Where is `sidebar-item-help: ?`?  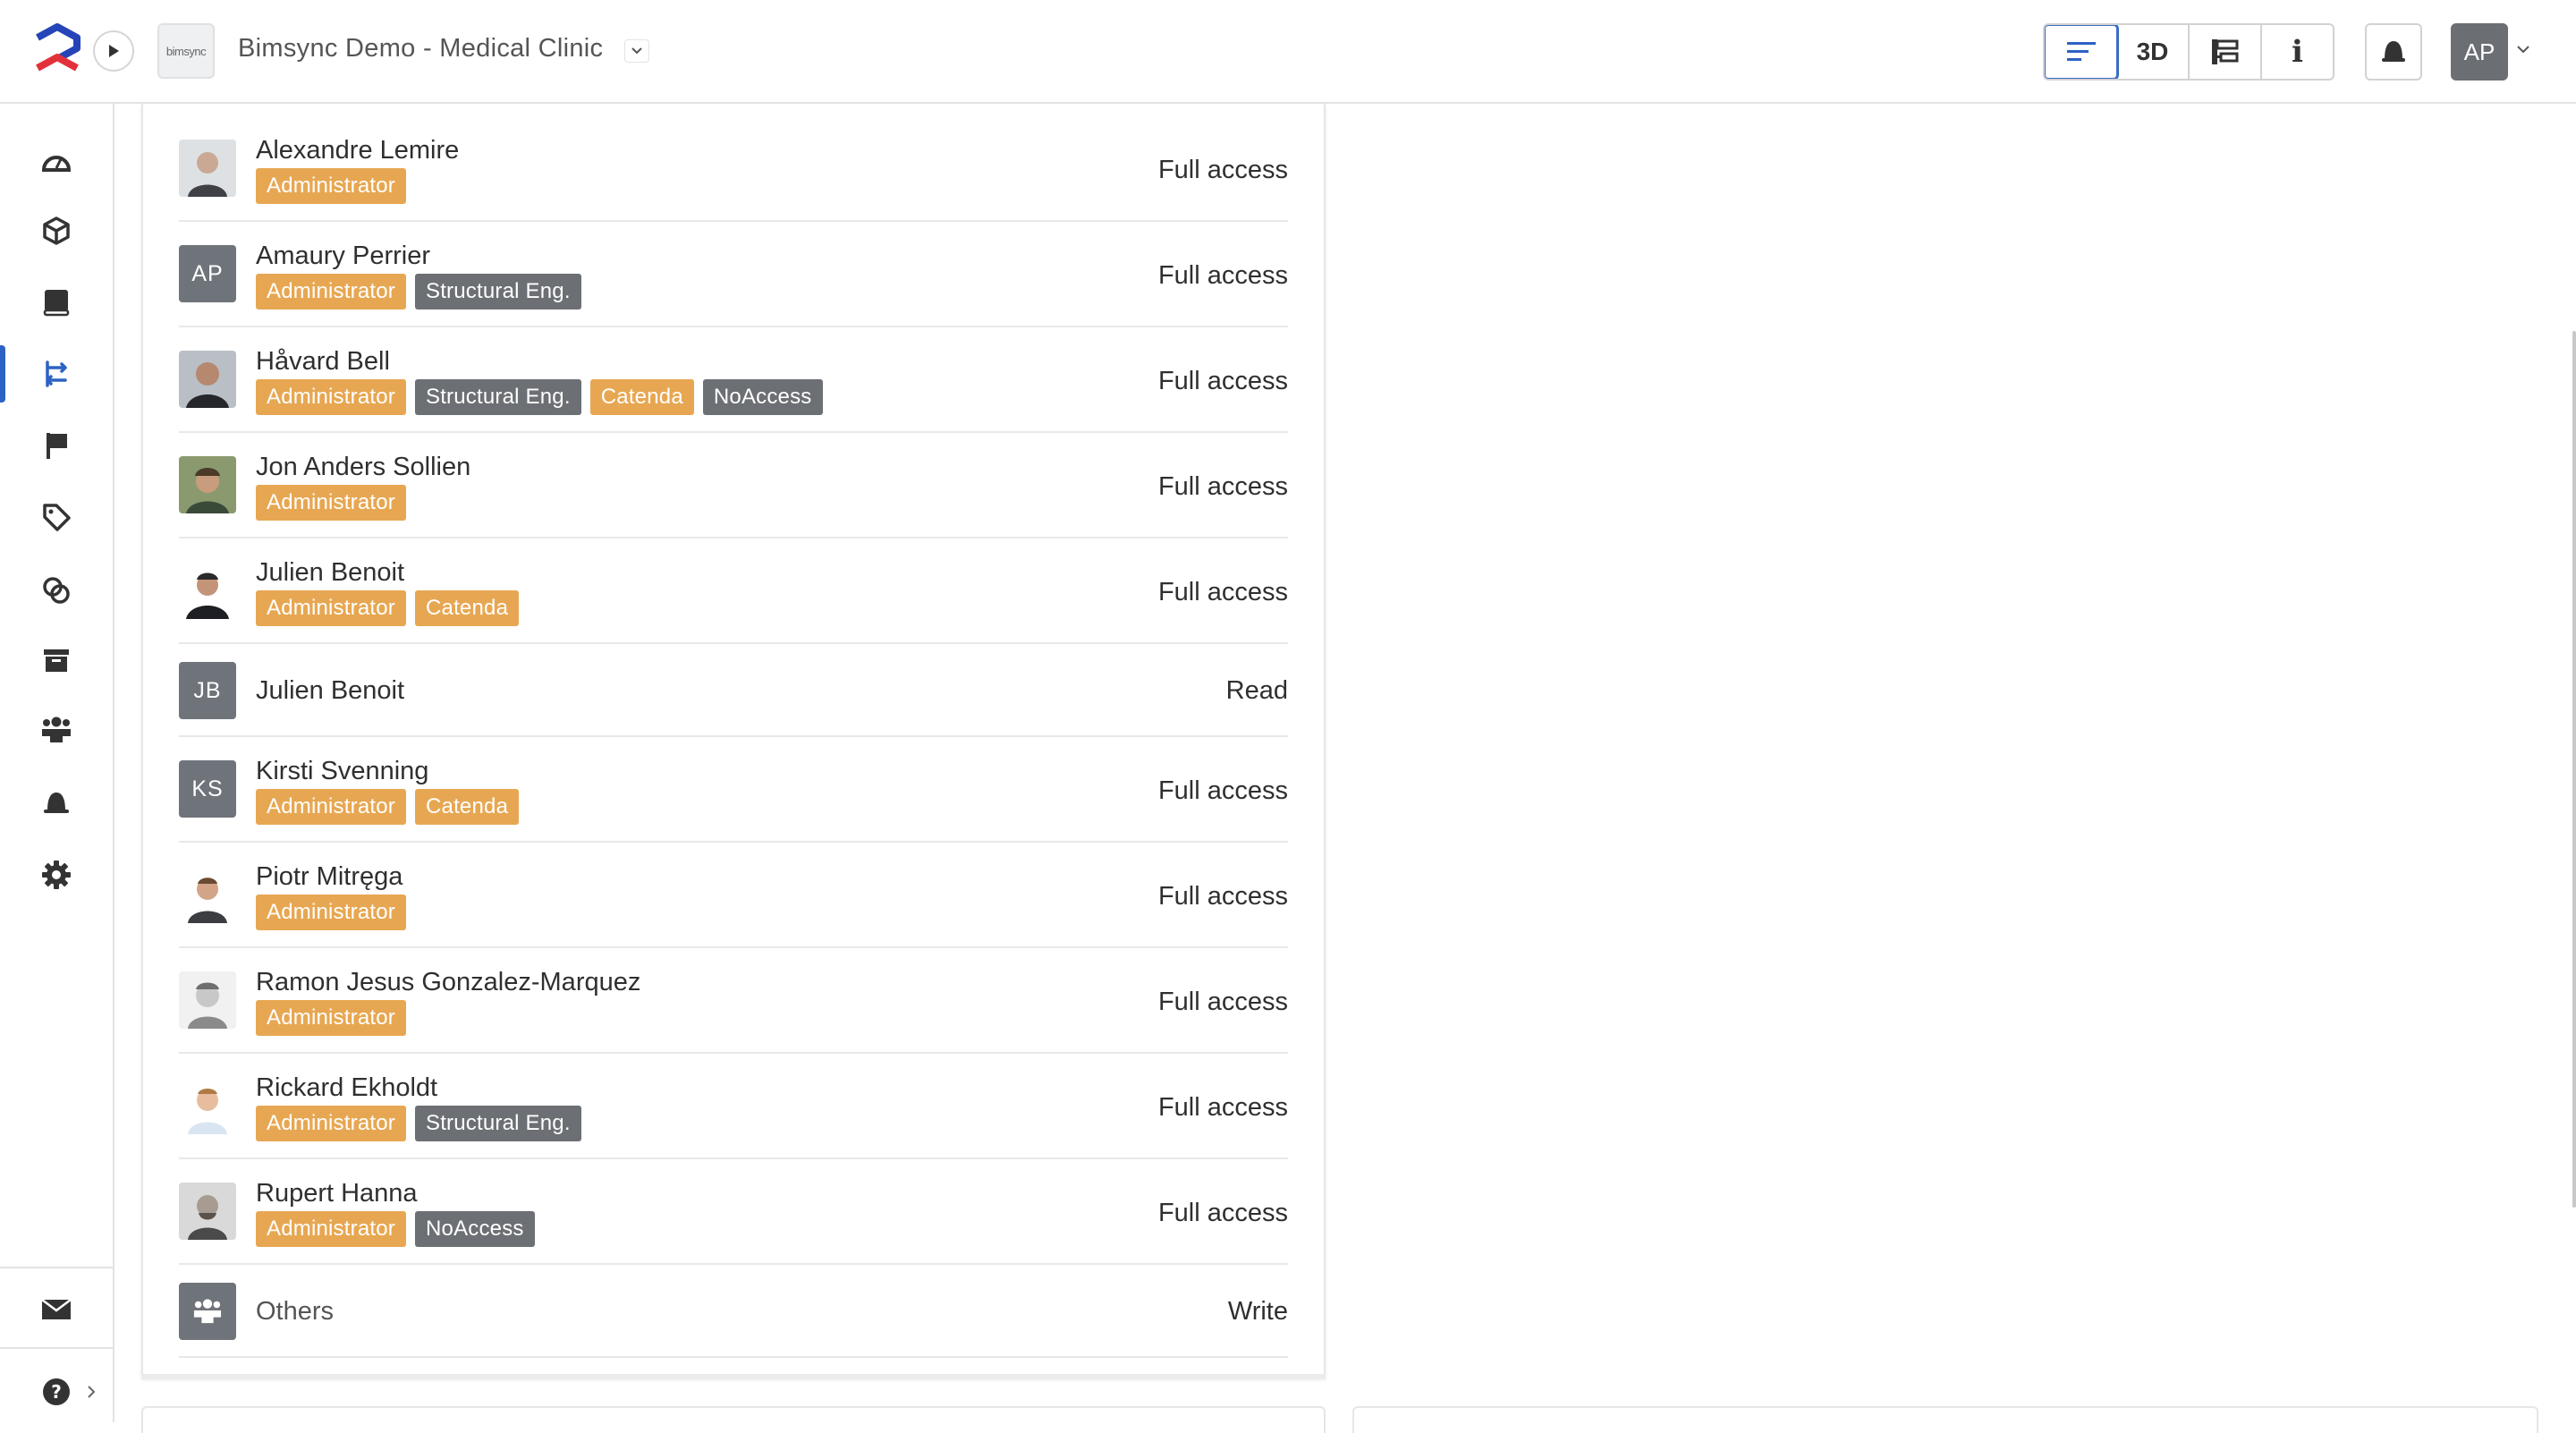 sidebar-item-help: ? is located at coordinates (56, 1391).